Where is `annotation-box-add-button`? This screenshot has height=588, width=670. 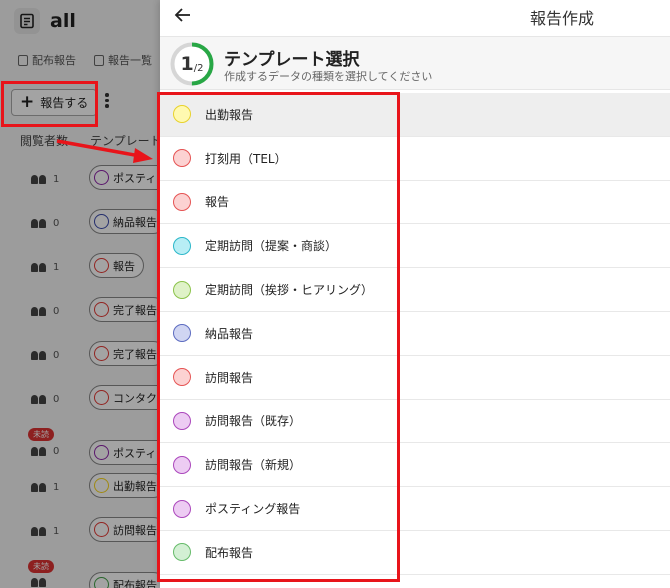 annotation-box-add-button is located at coordinates (49, 104).